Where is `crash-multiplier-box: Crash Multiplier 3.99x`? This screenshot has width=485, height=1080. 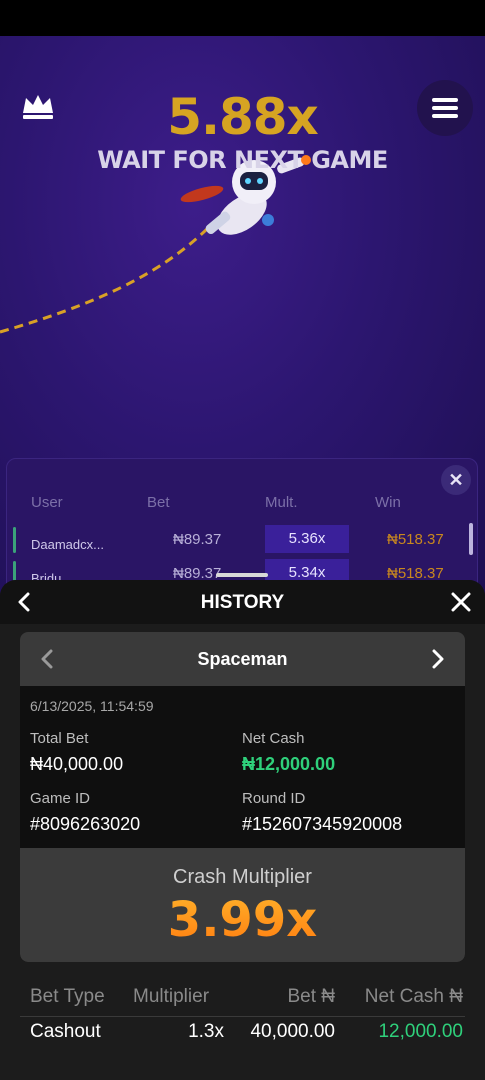
crash-multiplier-box: Crash Multiplier 3.99x is located at coordinates (242, 905).